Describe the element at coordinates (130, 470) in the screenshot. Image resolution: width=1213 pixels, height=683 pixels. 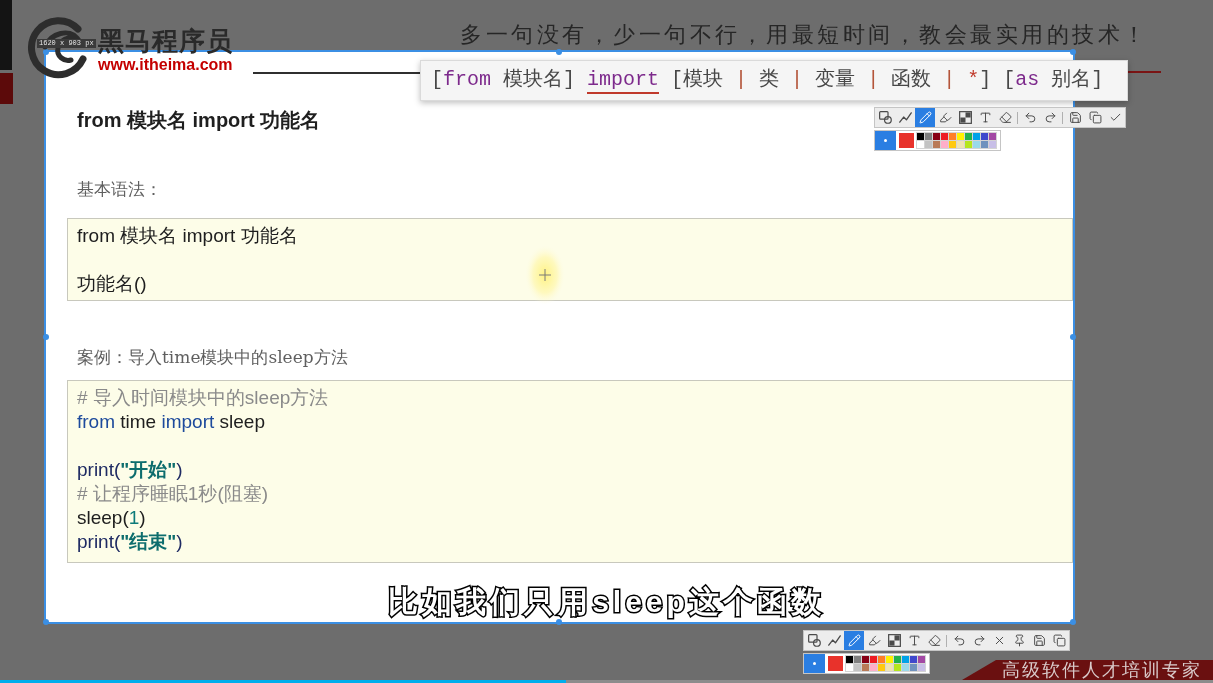
I see `code-line: print("开始")` at that location.